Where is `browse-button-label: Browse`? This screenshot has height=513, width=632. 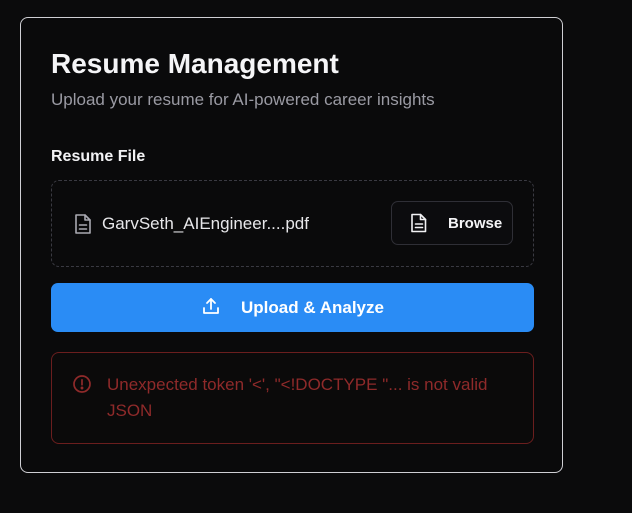
browse-button-label: Browse is located at coordinates (475, 223).